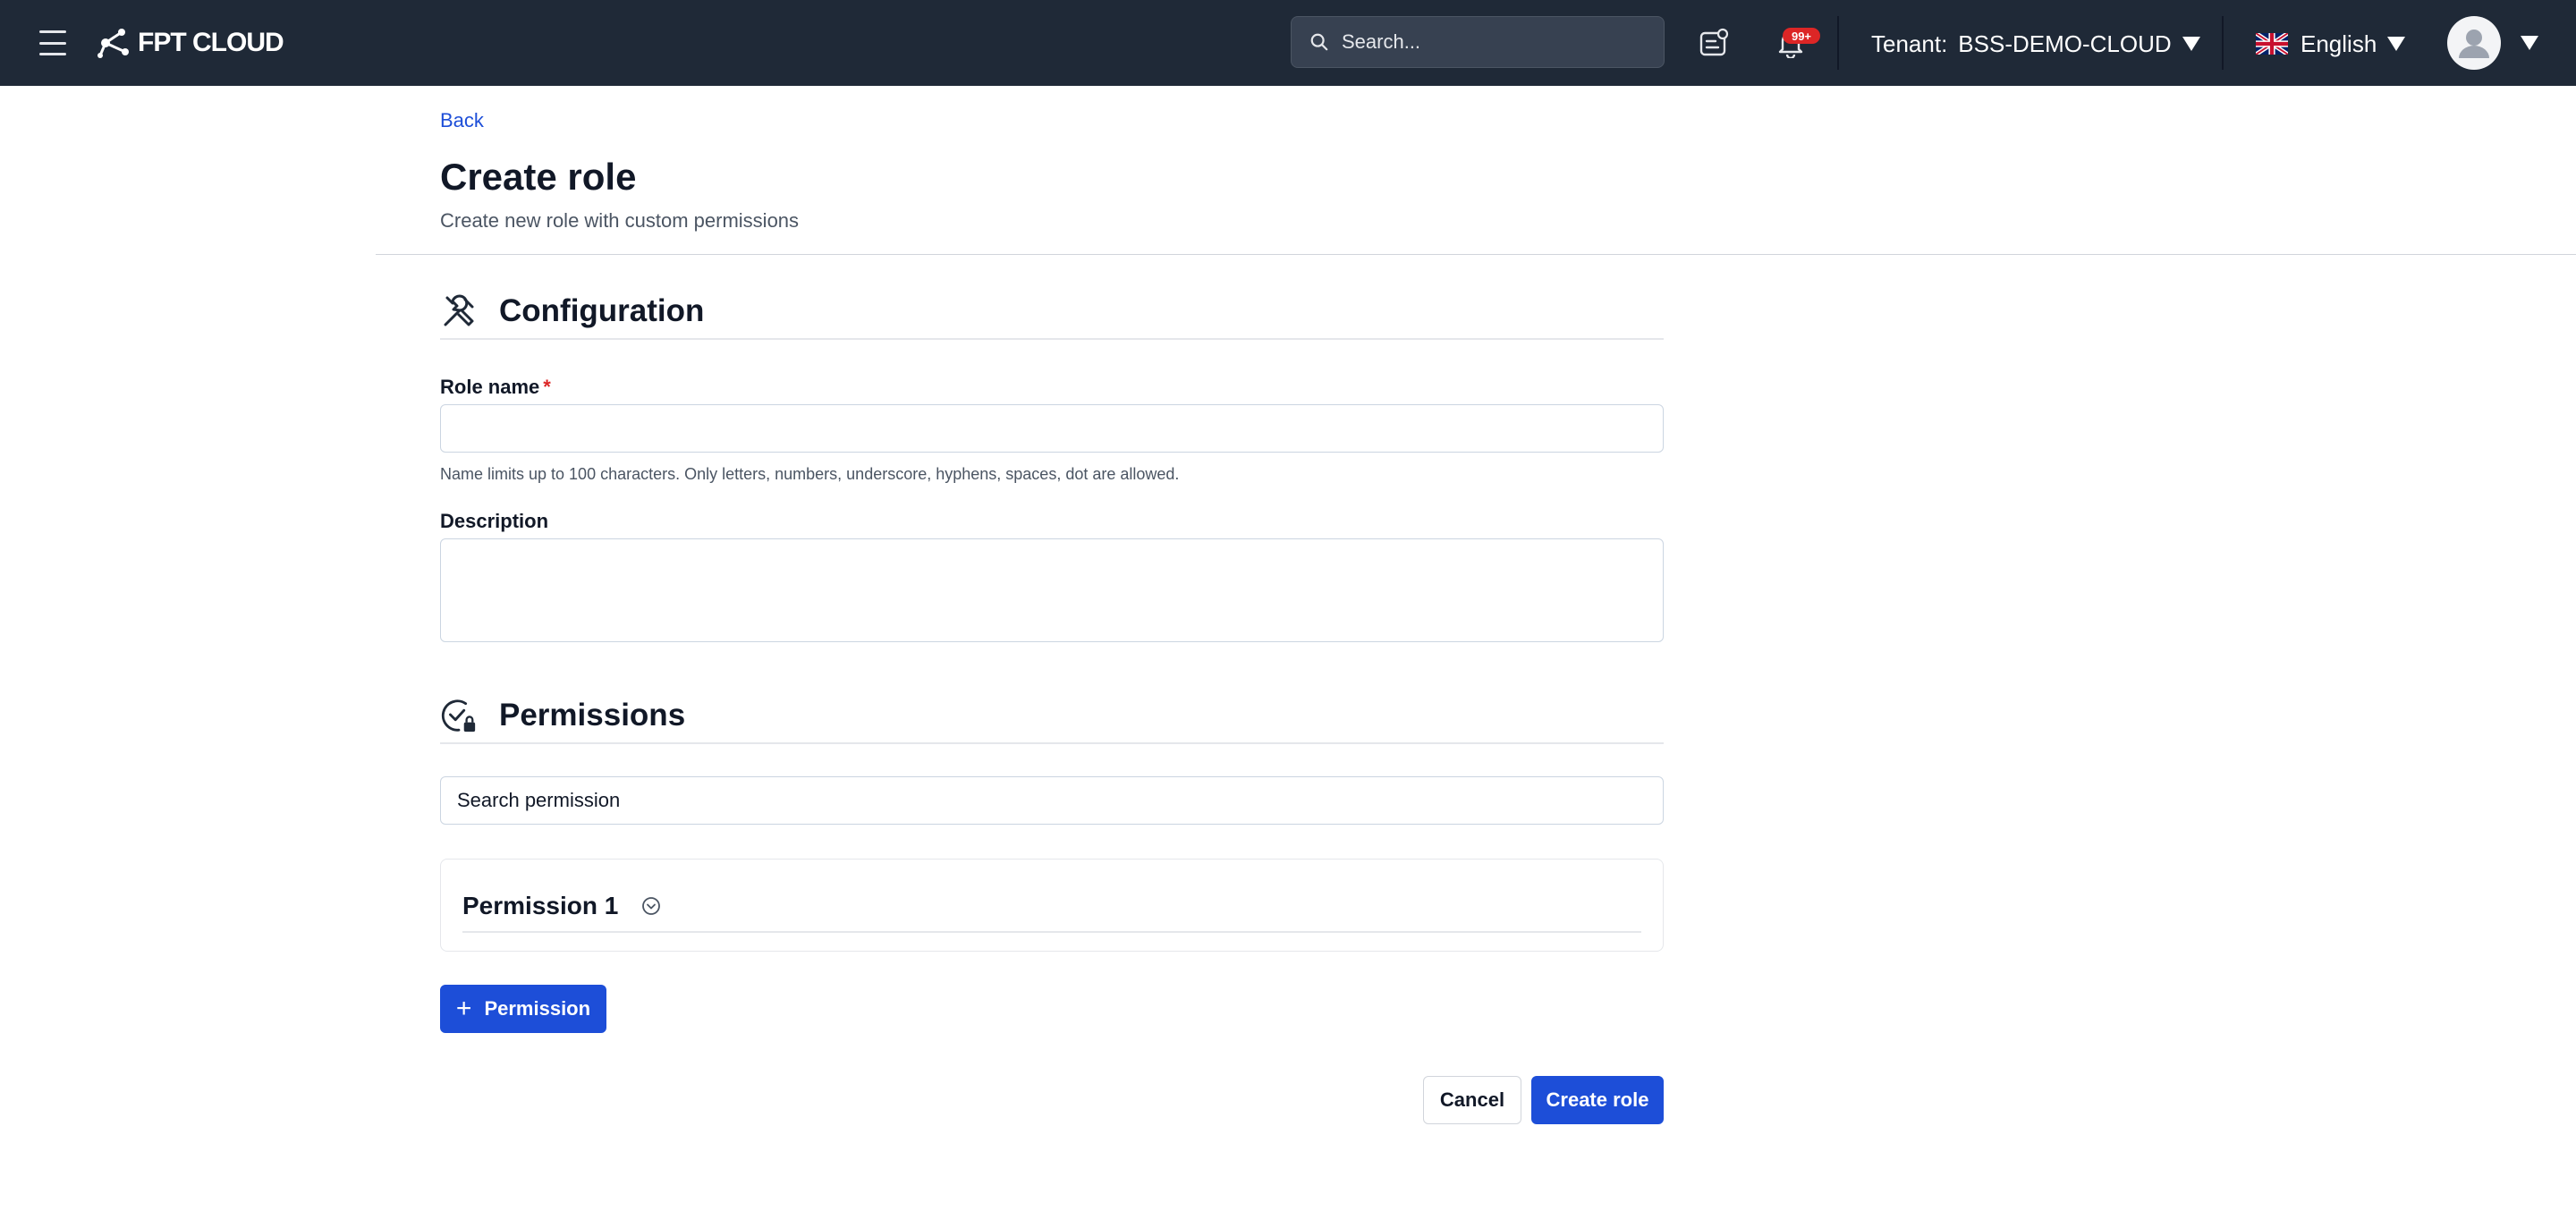 The image size is (2576, 1211). I want to click on add-permission-label: Permission, so click(537, 1009).